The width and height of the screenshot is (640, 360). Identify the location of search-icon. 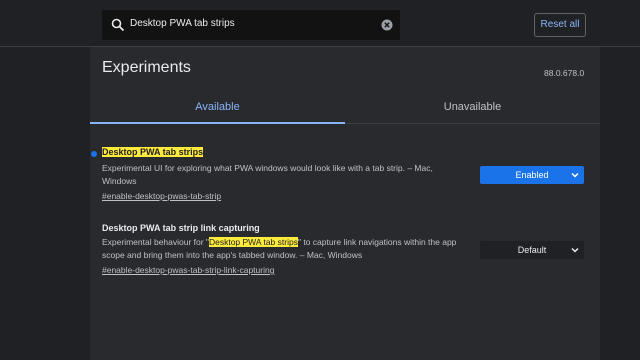
(118, 25).